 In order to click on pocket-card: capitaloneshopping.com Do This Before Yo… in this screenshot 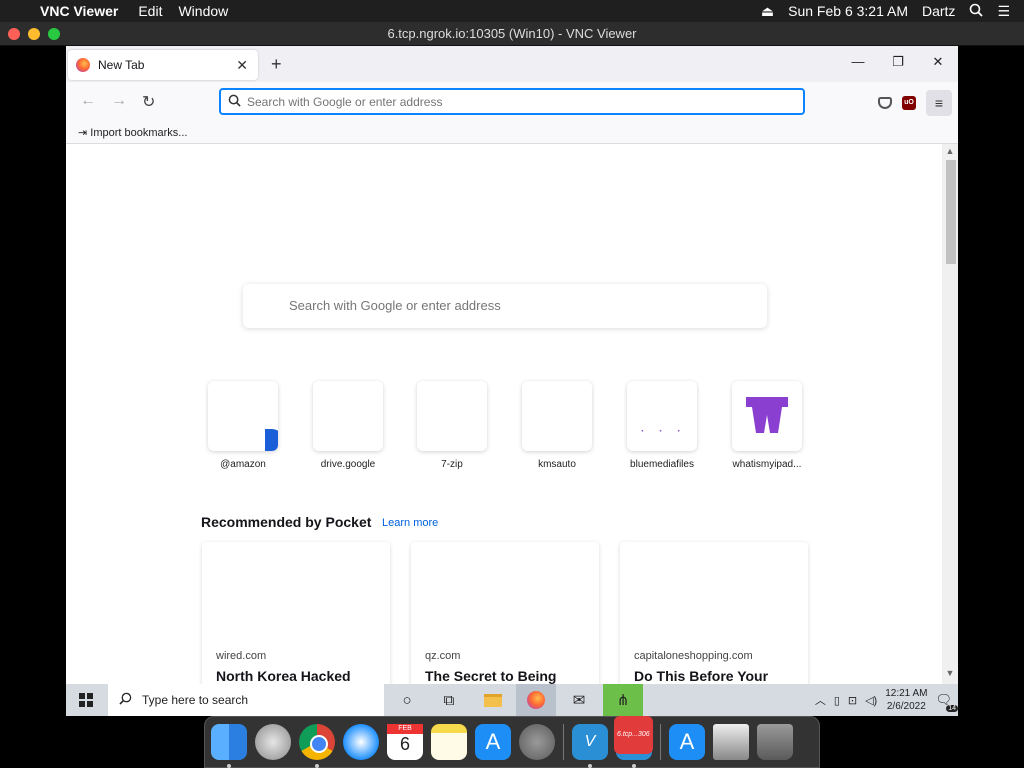, I will do `click(714, 613)`.